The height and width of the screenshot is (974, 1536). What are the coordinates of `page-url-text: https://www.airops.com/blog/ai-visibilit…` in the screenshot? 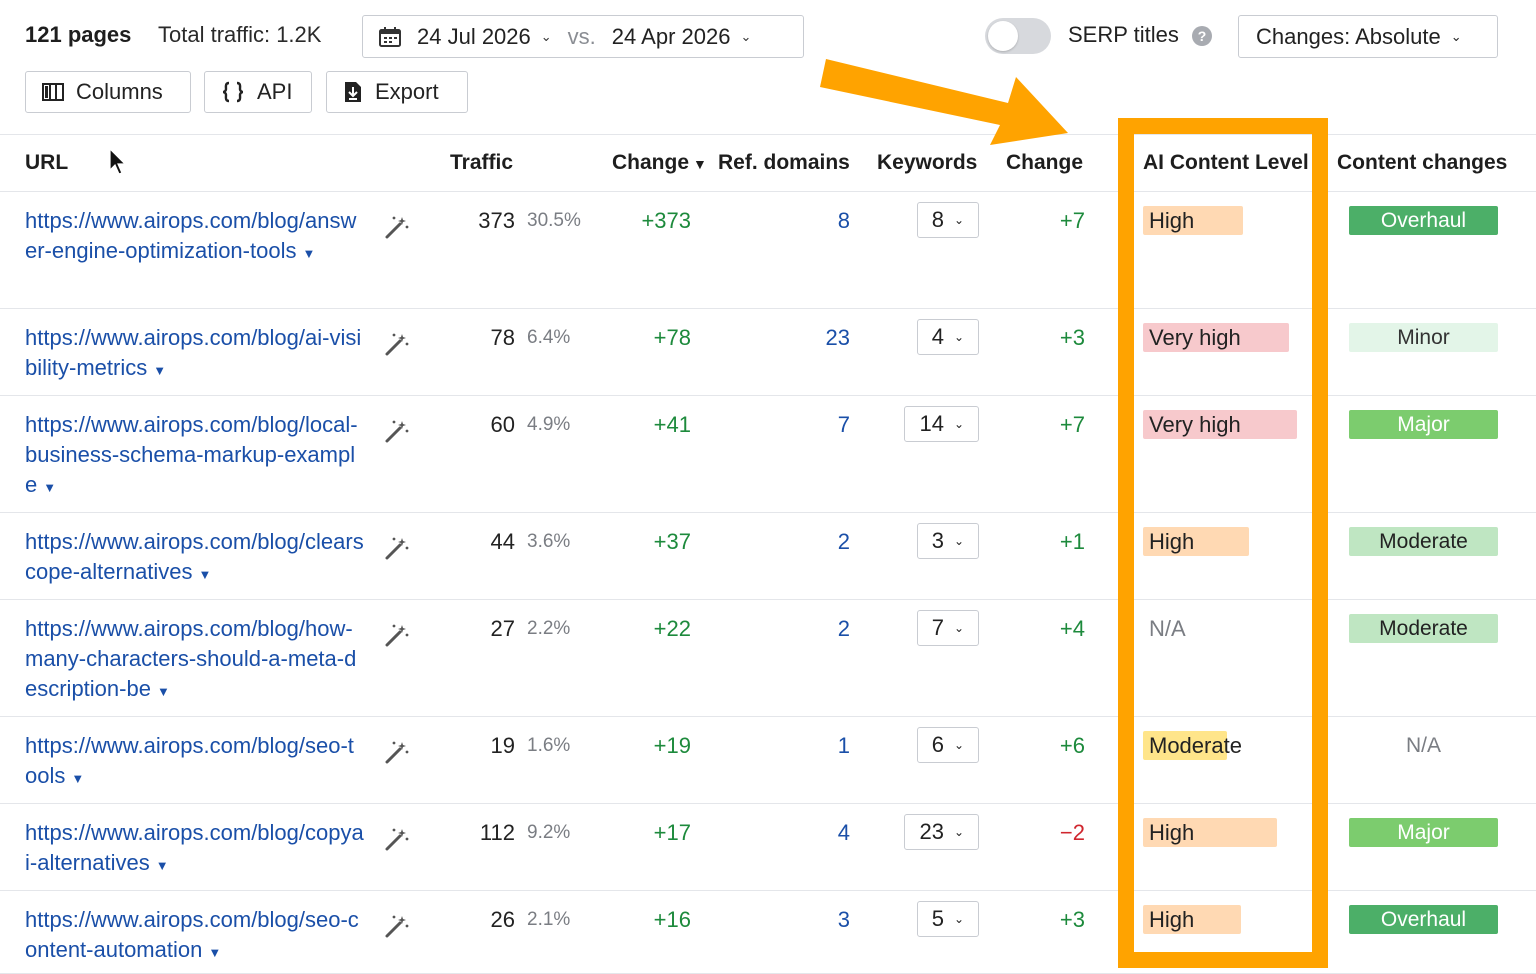 It's located at (193, 352).